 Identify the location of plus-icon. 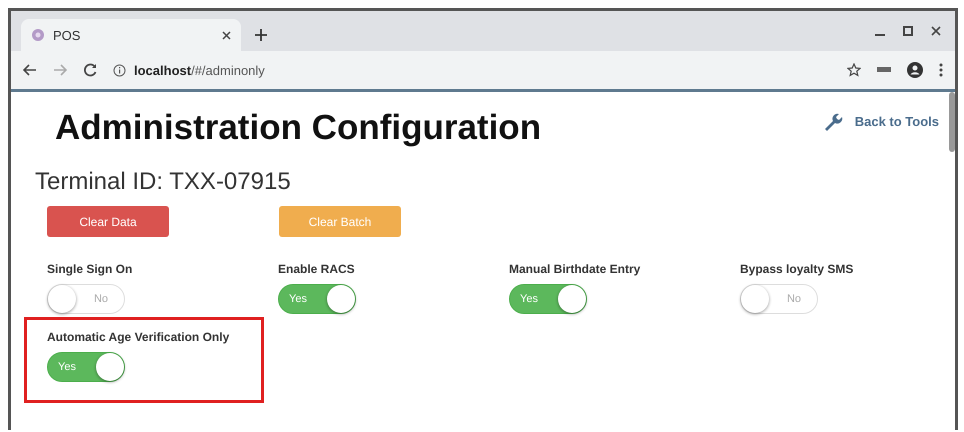
(261, 35).